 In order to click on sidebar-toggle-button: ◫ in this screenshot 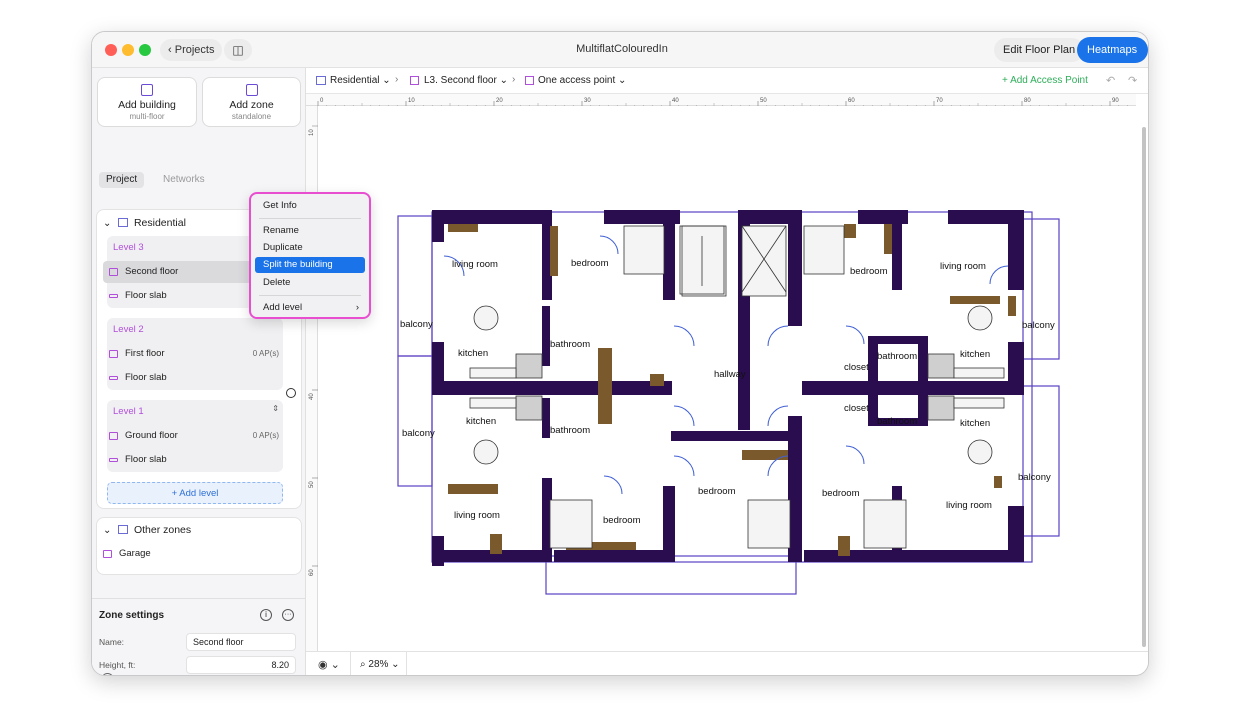, I will do `click(238, 50)`.